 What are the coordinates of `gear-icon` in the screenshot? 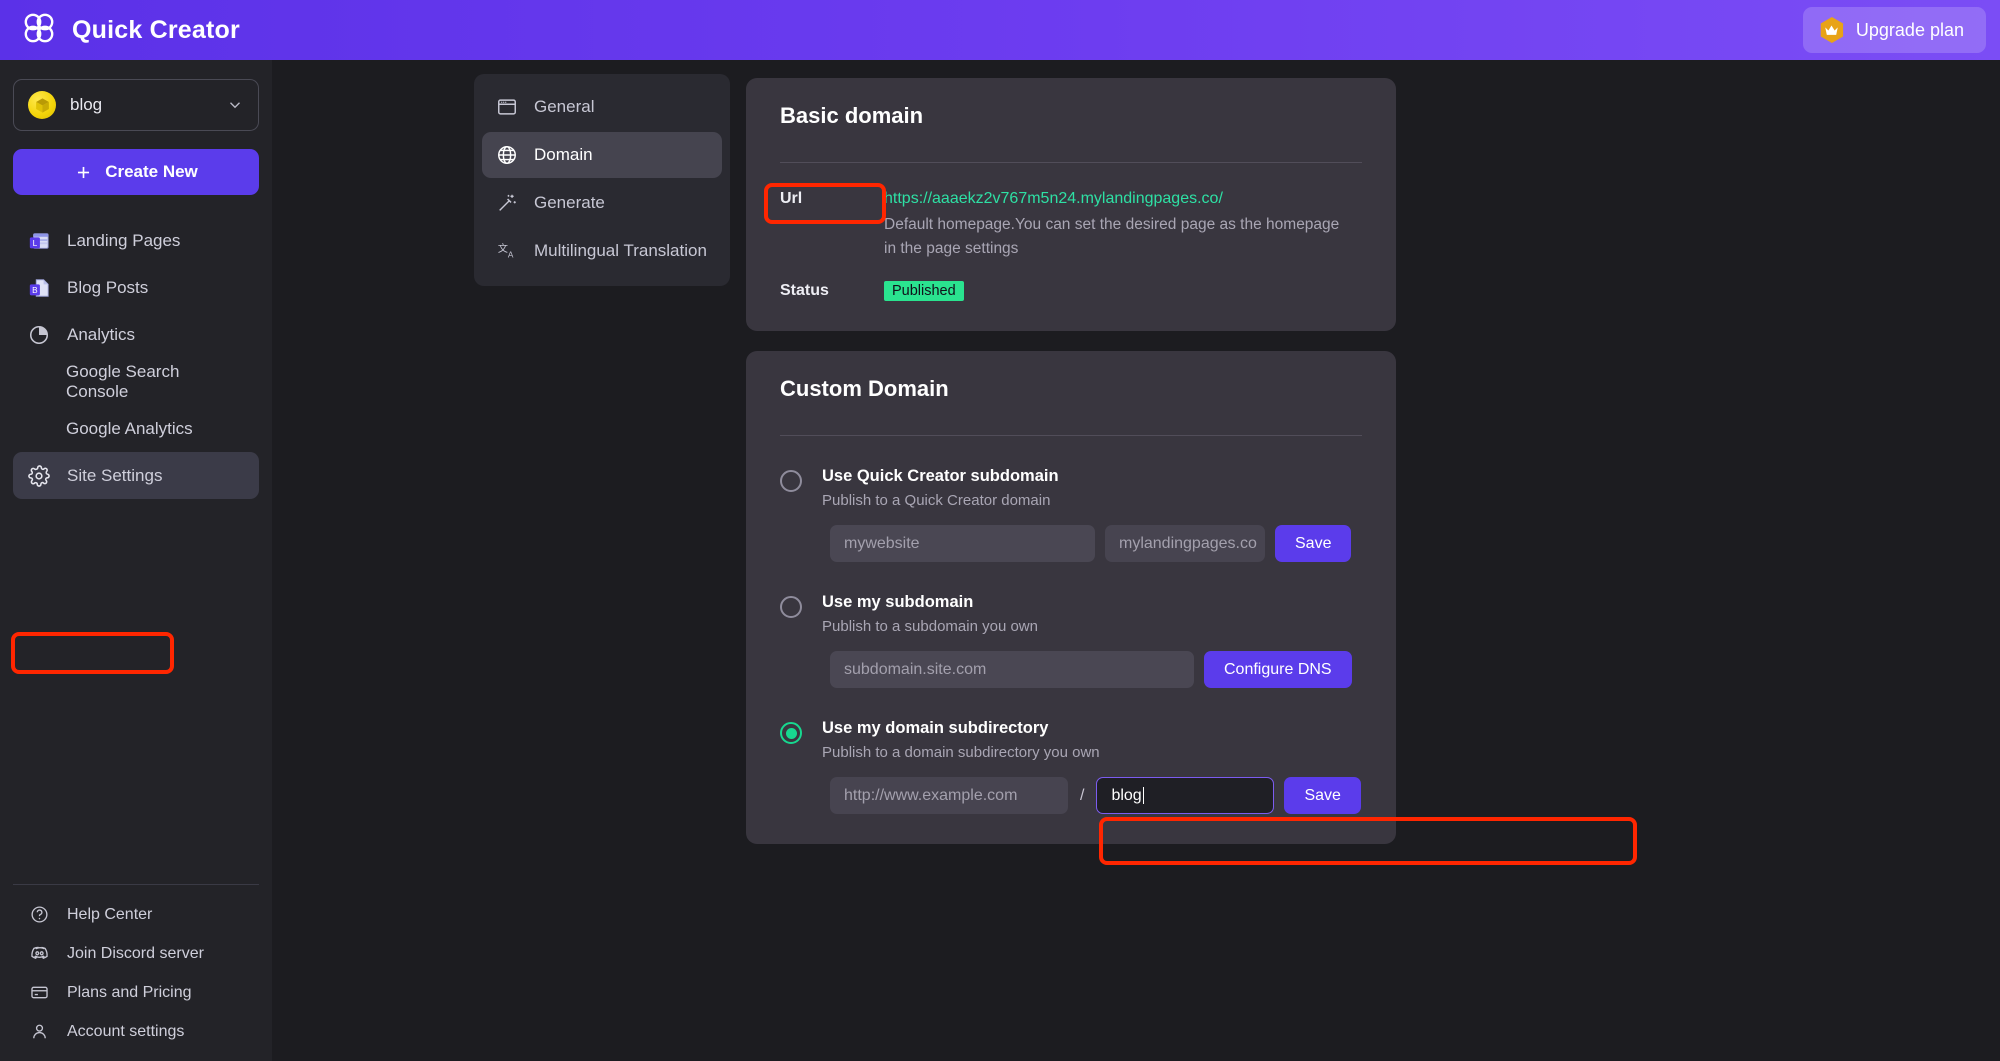 It's located at (39, 476).